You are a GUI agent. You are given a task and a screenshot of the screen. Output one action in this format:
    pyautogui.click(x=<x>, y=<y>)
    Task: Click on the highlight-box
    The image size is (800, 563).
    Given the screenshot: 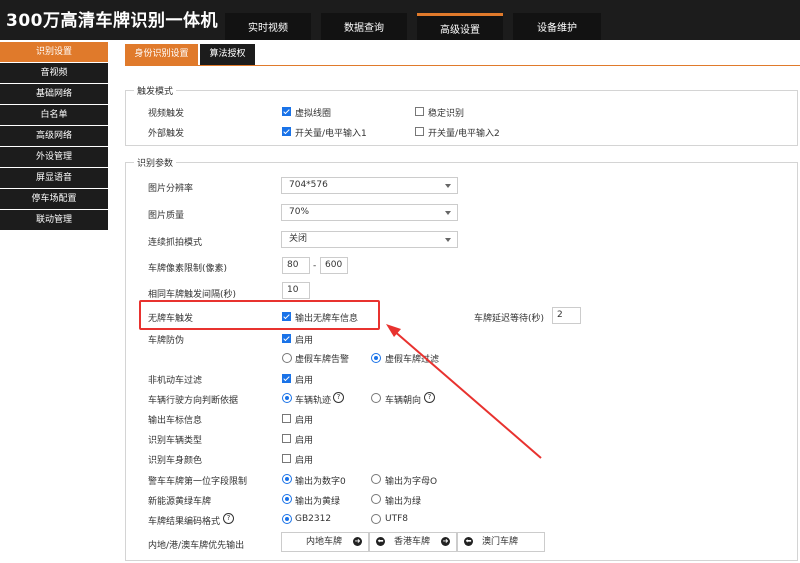 What is the action you would take?
    pyautogui.click(x=259, y=315)
    